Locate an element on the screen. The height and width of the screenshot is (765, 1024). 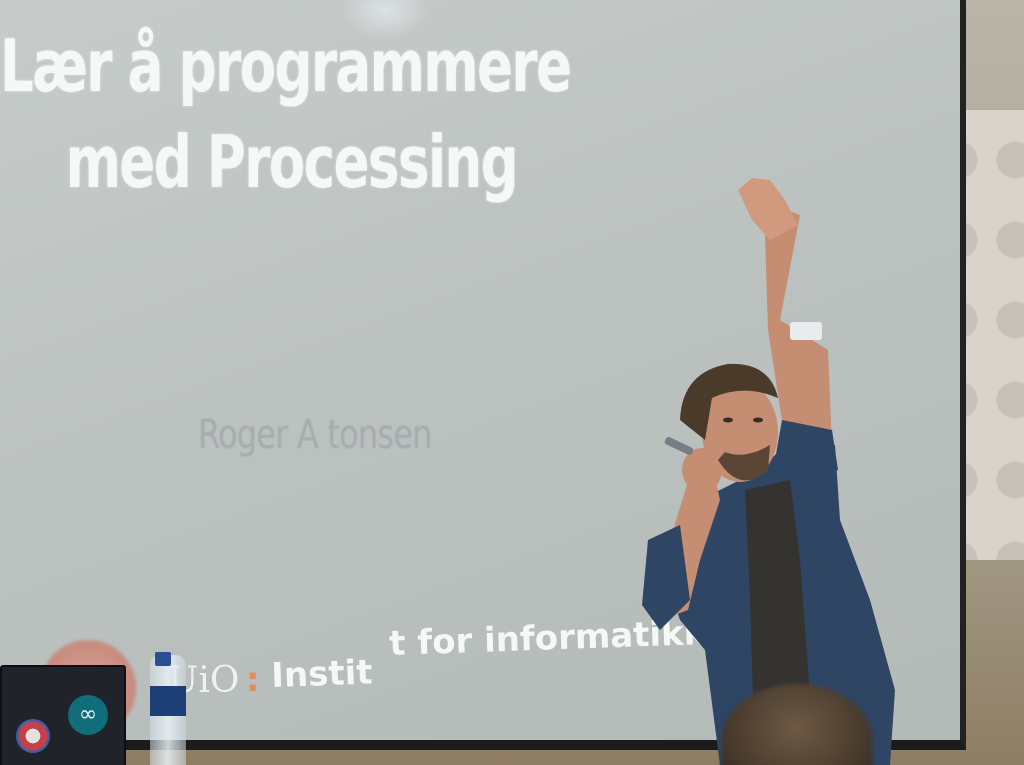
laptop-sticker-round is located at coordinates (33, 736).